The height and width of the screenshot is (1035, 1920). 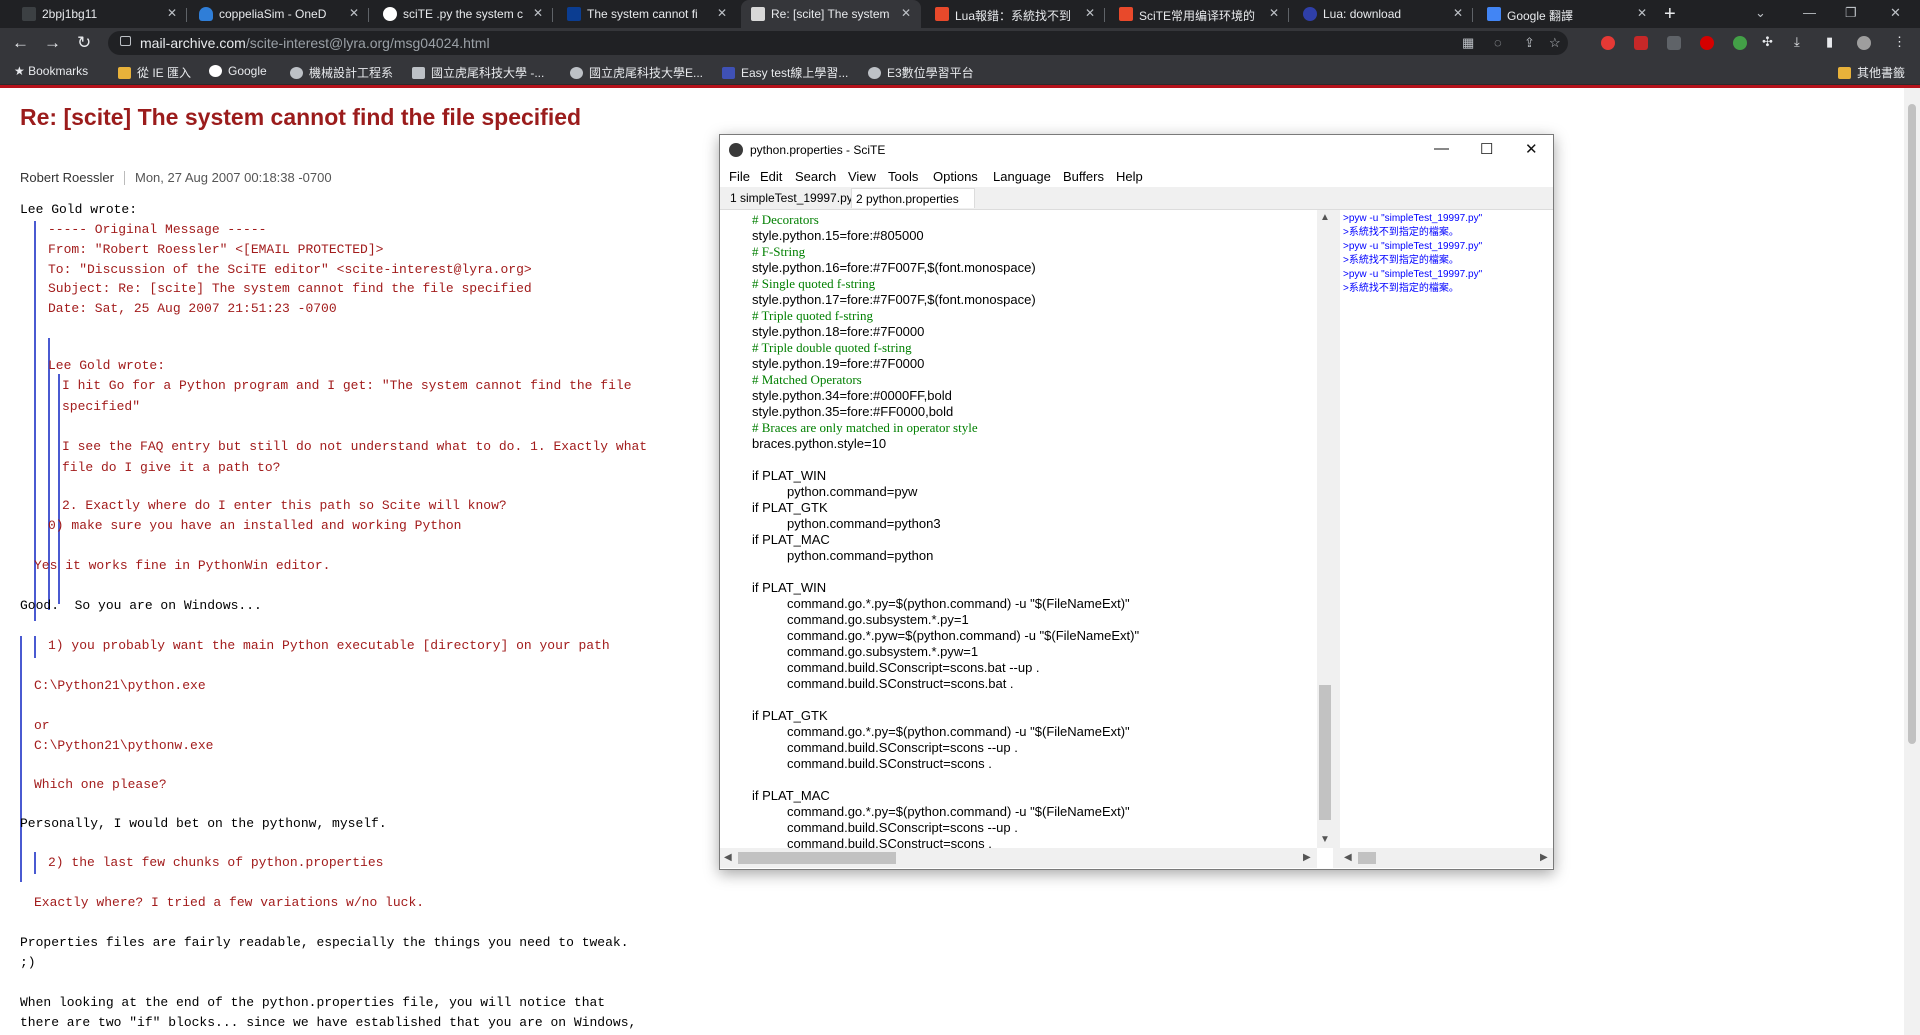 I want to click on csdn-icon, so click(x=1126, y=14).